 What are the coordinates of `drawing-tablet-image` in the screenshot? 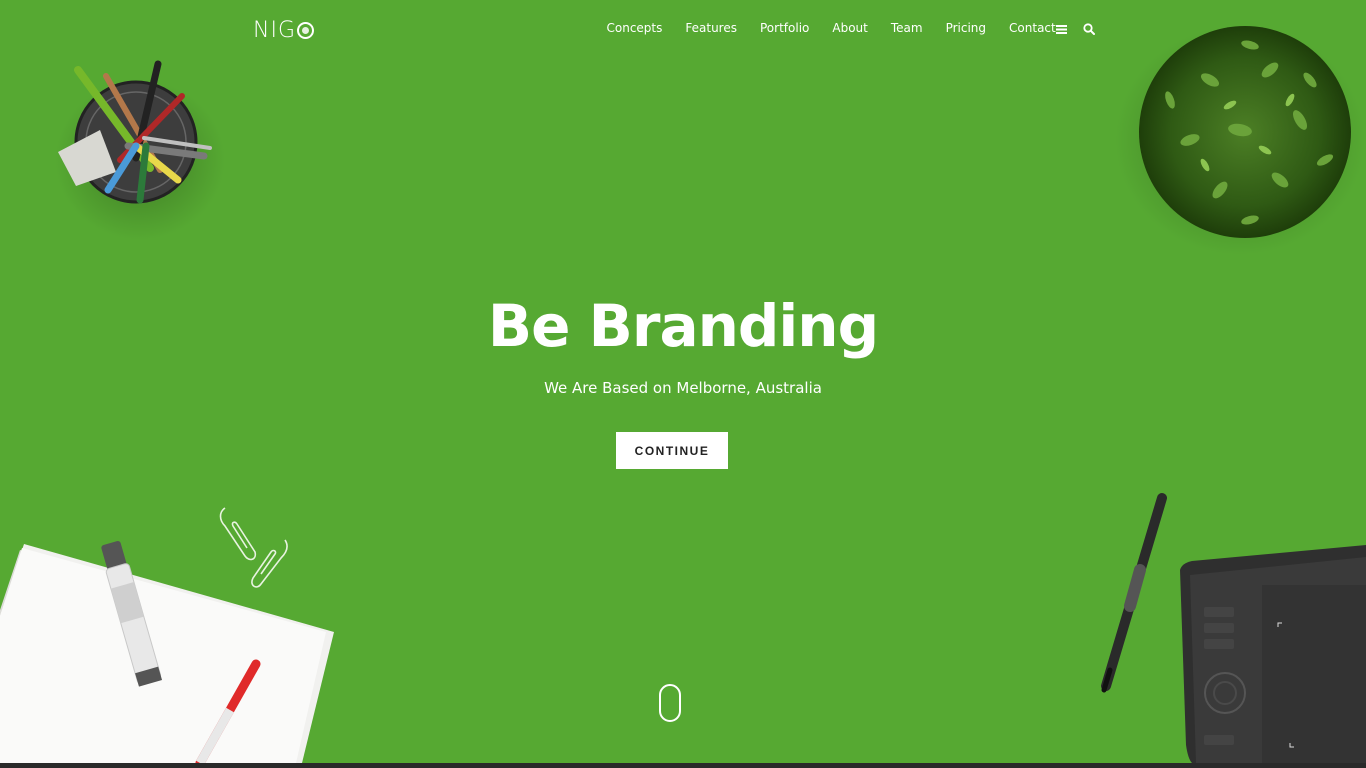 It's located at (1273, 654).